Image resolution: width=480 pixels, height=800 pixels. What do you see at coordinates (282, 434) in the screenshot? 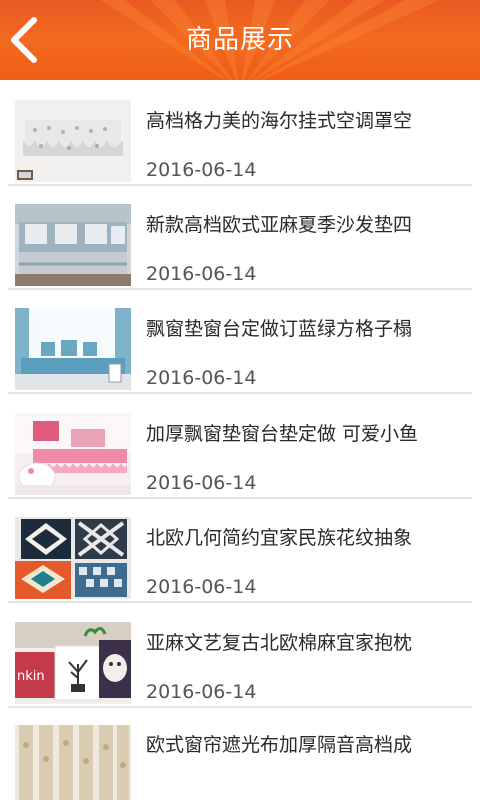
I see `product-name: 加厚飘窗垫窗台垫定做 可爱小鱼` at bounding box center [282, 434].